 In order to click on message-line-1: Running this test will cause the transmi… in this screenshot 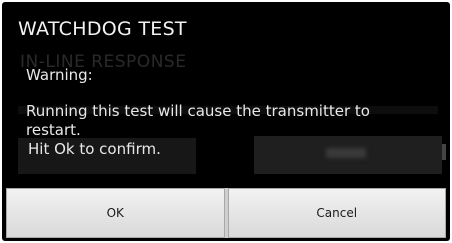, I will do `click(198, 111)`.